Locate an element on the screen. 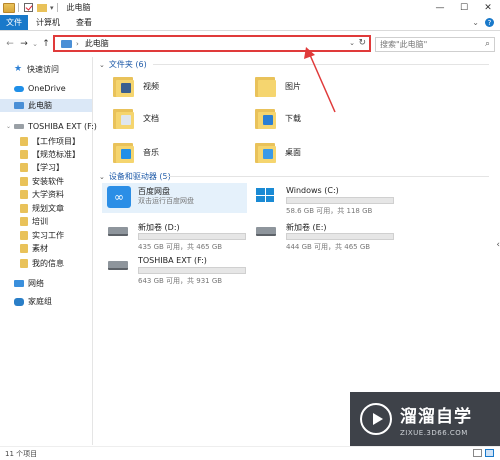 The width and height of the screenshot is (500, 460). item-count: 11 个项目 is located at coordinates (21, 453).